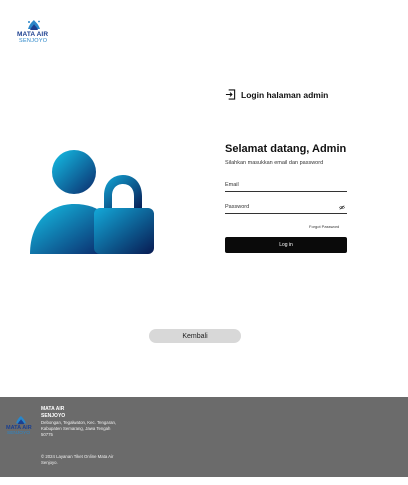  Describe the element at coordinates (33, 41) in the screenshot. I see `logo-text-bottom: SENJOYO` at that location.